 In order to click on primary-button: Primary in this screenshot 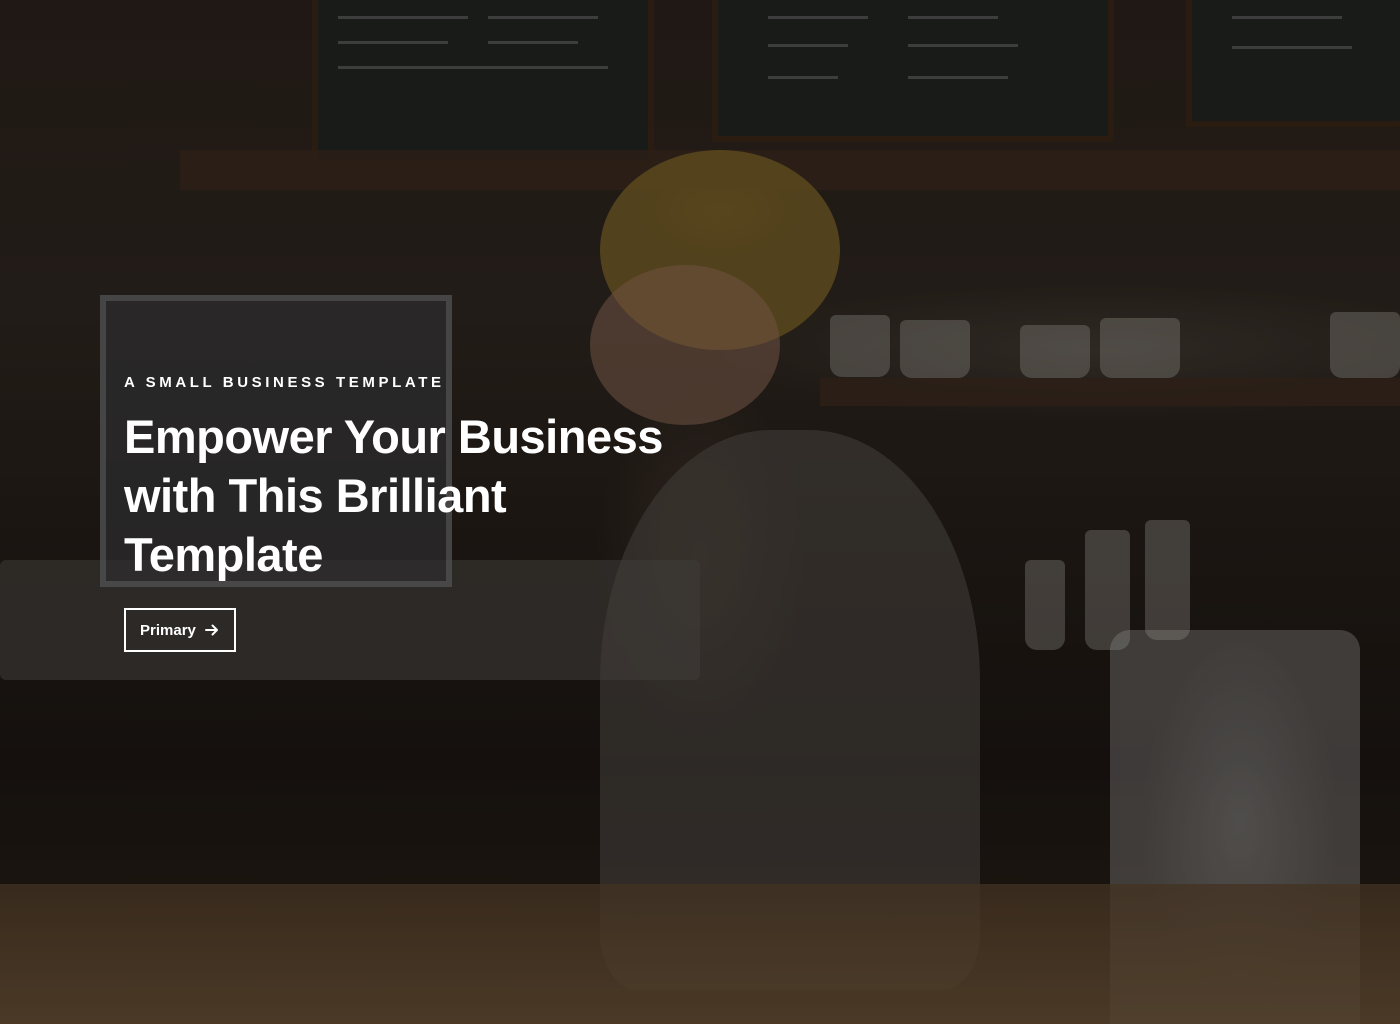, I will do `click(180, 630)`.